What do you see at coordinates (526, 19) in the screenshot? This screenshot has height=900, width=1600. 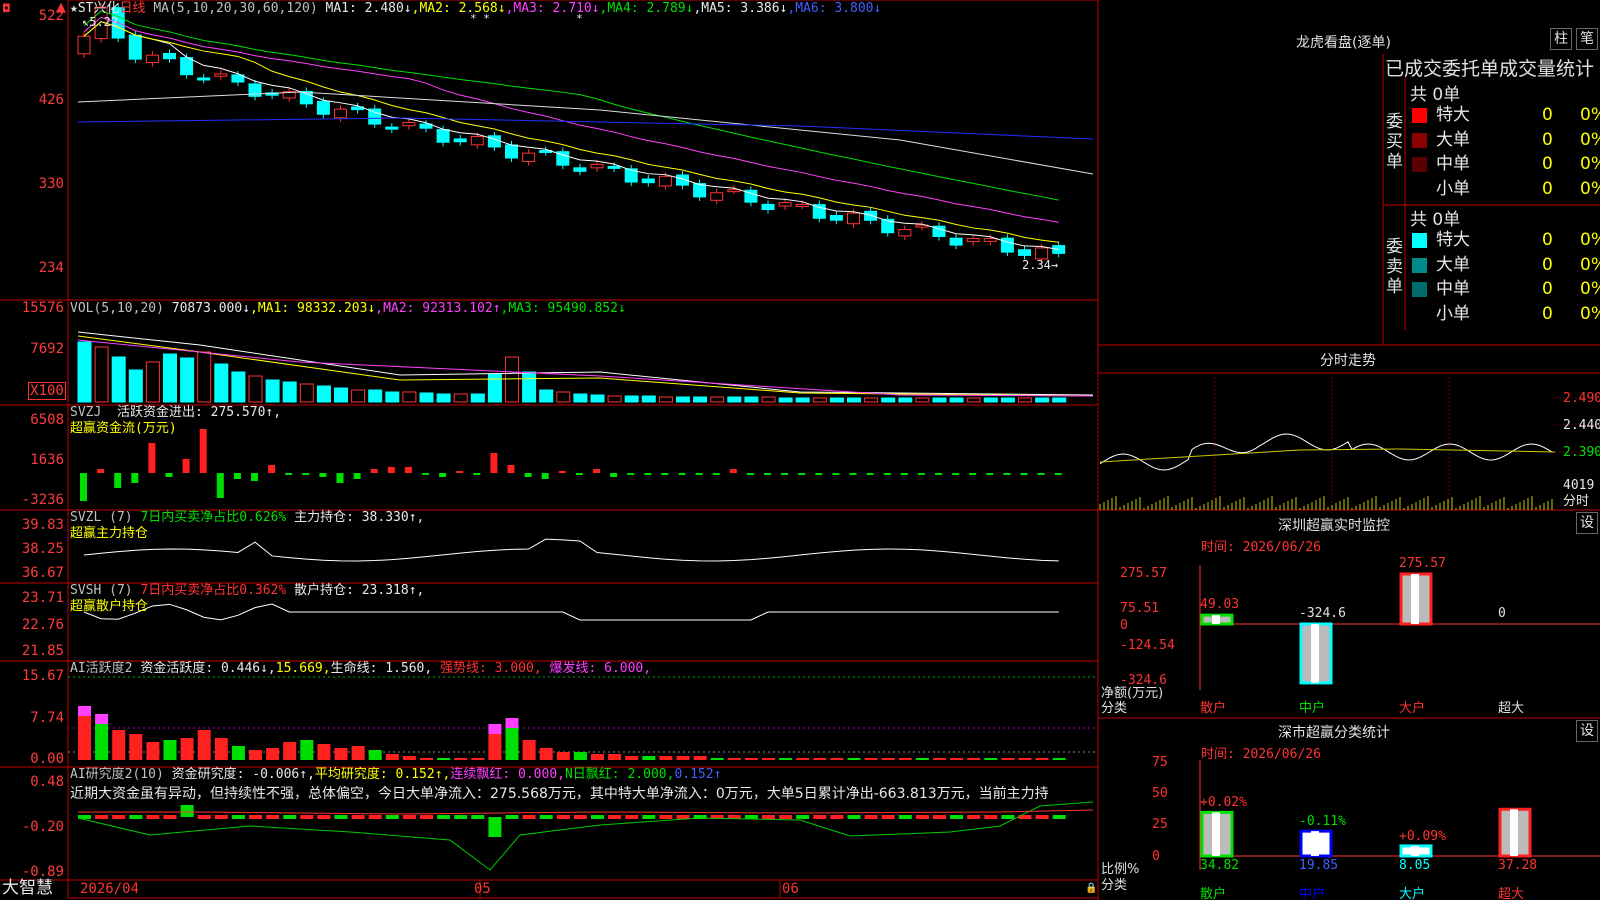 I see `event-markers: * * *` at bounding box center [526, 19].